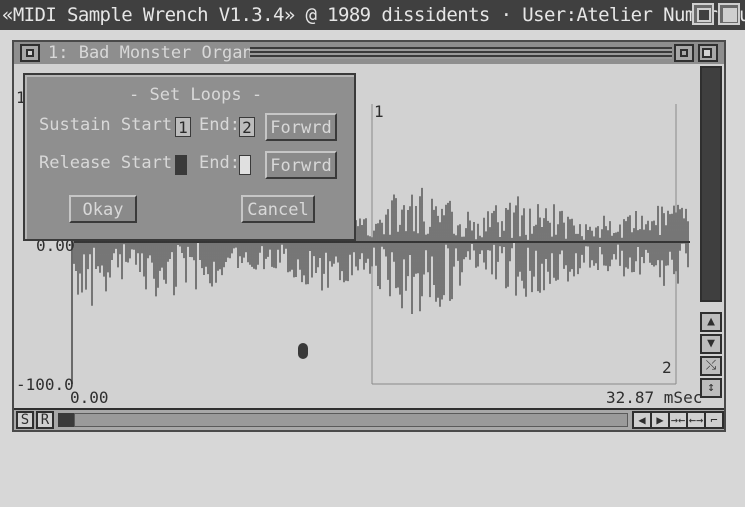 This screenshot has width=745, height=507. I want to click on scroll-right-icon: ▶, so click(660, 420).